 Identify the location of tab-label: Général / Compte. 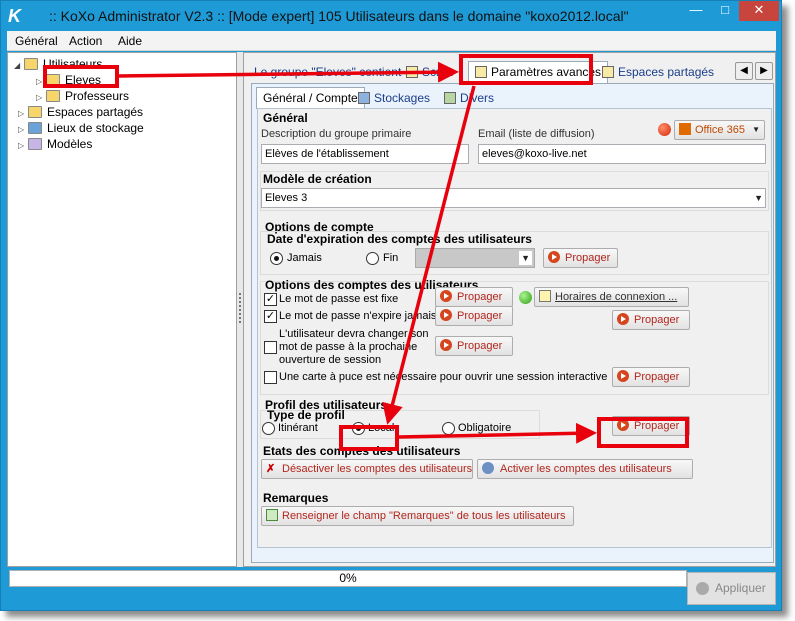
(310, 98).